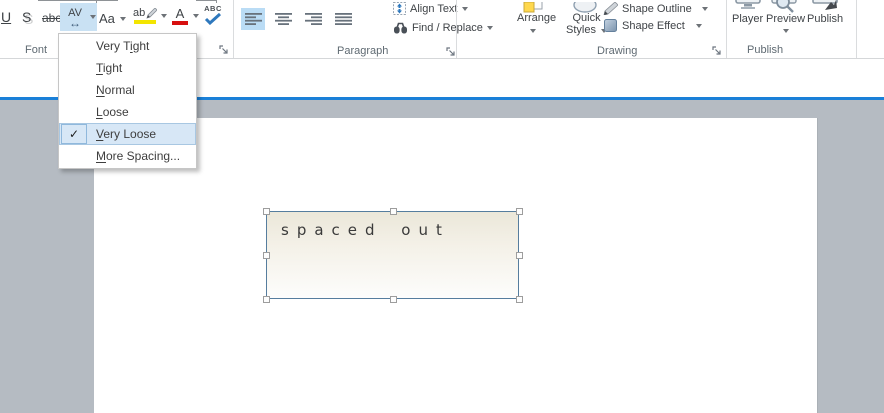 This screenshot has height=413, width=884. I want to click on paragraph-dialog-launcher, so click(451, 52).